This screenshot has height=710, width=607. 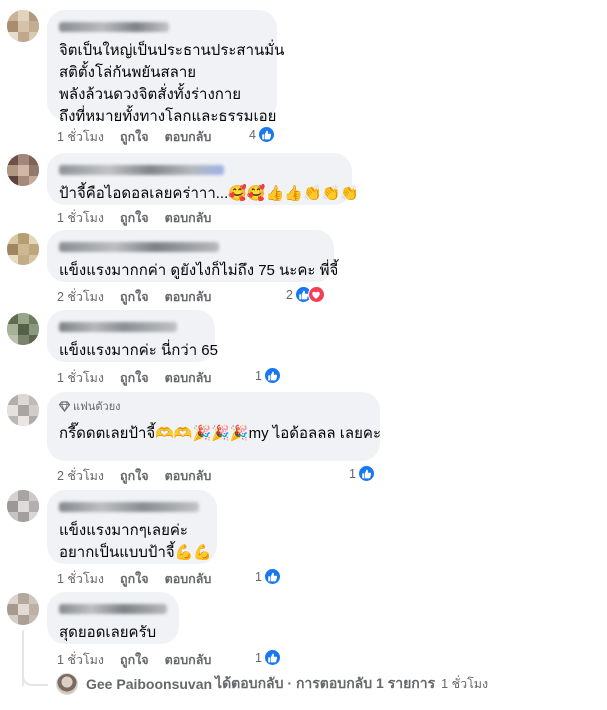 I want to click on comment-text-line: แข็งแรงมากค่ะ นี่กว่า 65, so click(x=138, y=350).